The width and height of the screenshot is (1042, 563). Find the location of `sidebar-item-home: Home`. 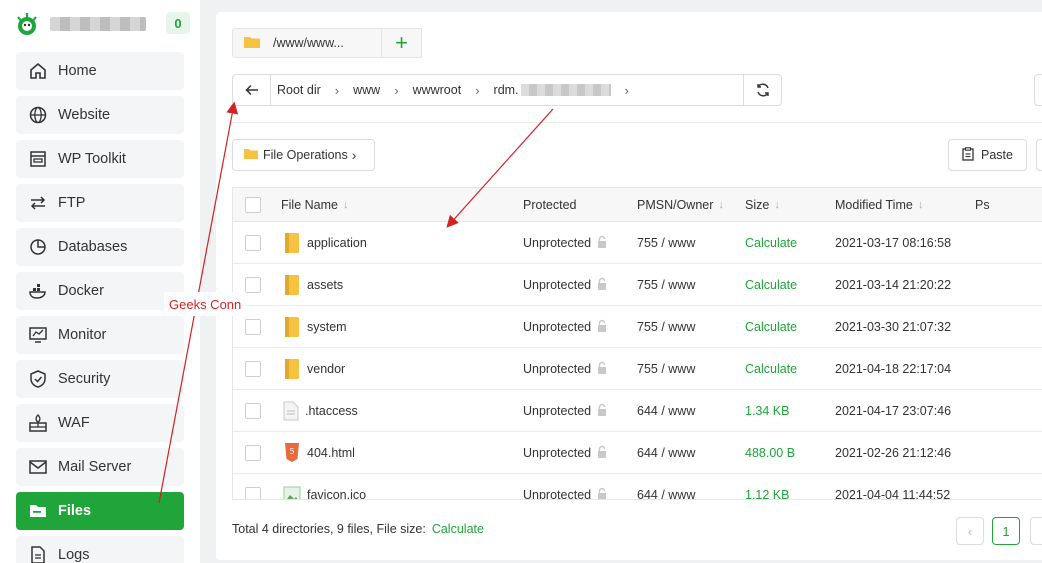

sidebar-item-home: Home is located at coordinates (100, 71).